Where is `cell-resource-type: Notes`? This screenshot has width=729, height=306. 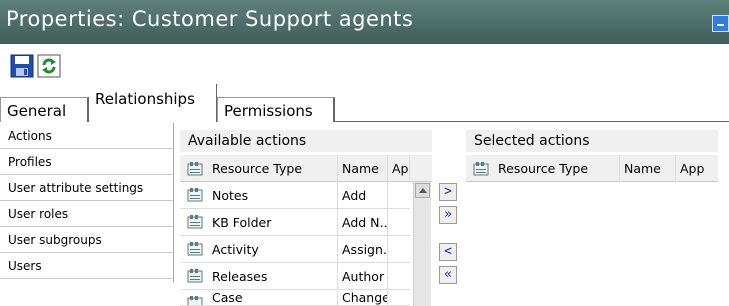
cell-resource-type: Notes is located at coordinates (273, 195).